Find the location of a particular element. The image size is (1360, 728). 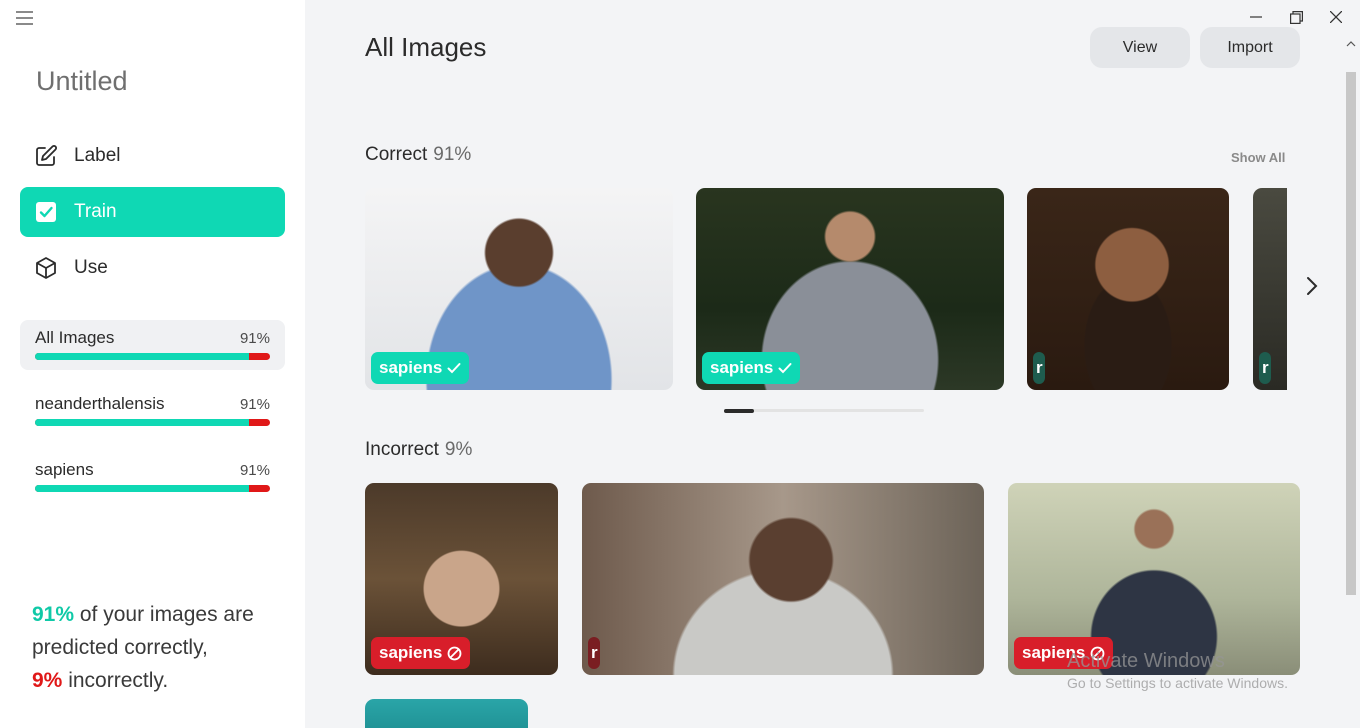

class-item-sapiens: sapiens 91% is located at coordinates (152, 477).